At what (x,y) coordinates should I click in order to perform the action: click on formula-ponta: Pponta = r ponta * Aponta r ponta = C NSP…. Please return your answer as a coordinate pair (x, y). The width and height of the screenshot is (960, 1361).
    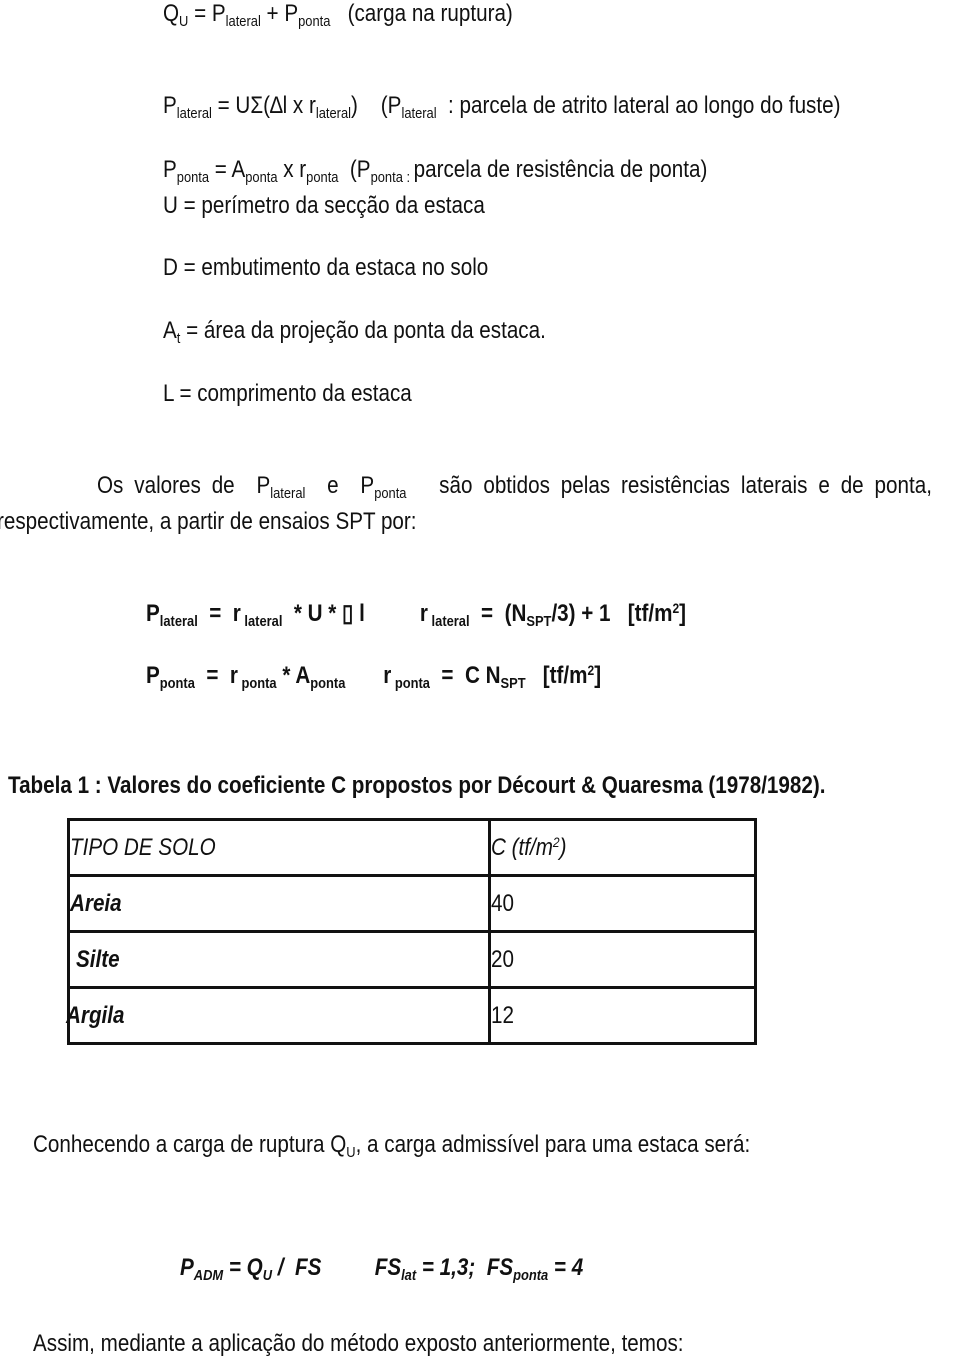
    Looking at the image, I should click on (374, 663).